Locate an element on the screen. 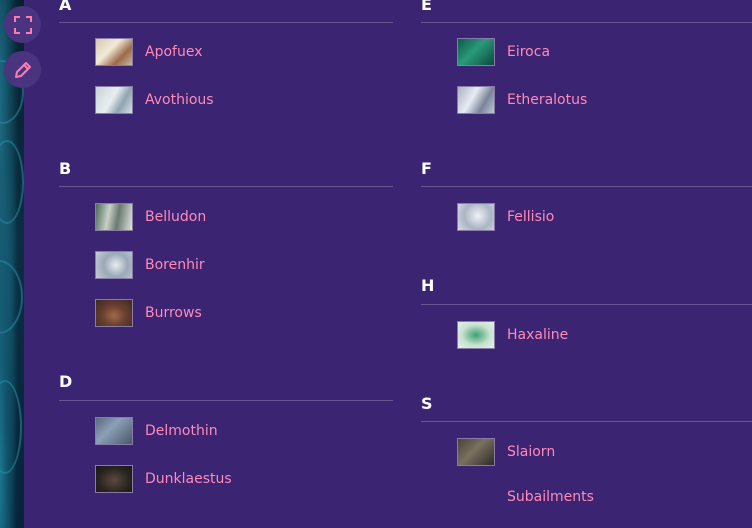  fullscreen-button is located at coordinates (22, 24).